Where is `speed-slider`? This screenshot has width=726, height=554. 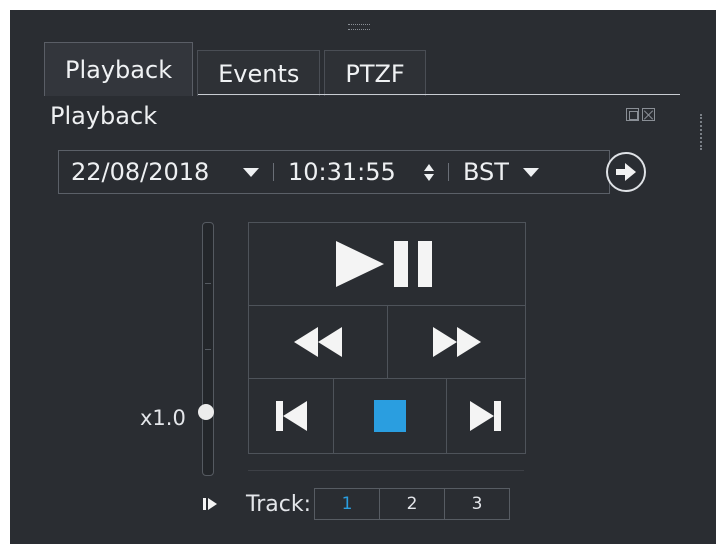
speed-slider is located at coordinates (208, 349).